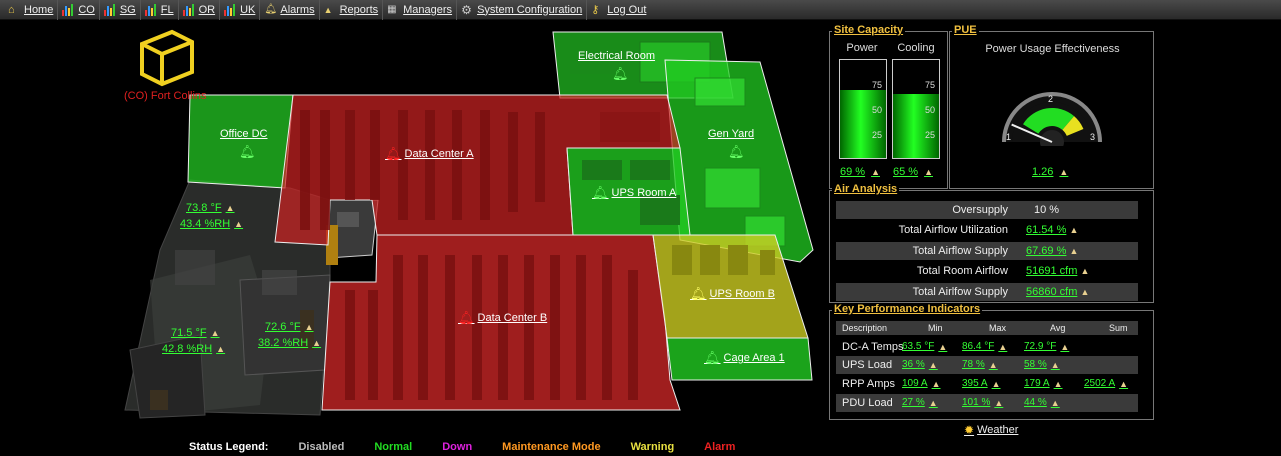 The image size is (1281, 456). What do you see at coordinates (290, 10) in the screenshot?
I see `nav-alarms: 🔔︎ Alarms` at bounding box center [290, 10].